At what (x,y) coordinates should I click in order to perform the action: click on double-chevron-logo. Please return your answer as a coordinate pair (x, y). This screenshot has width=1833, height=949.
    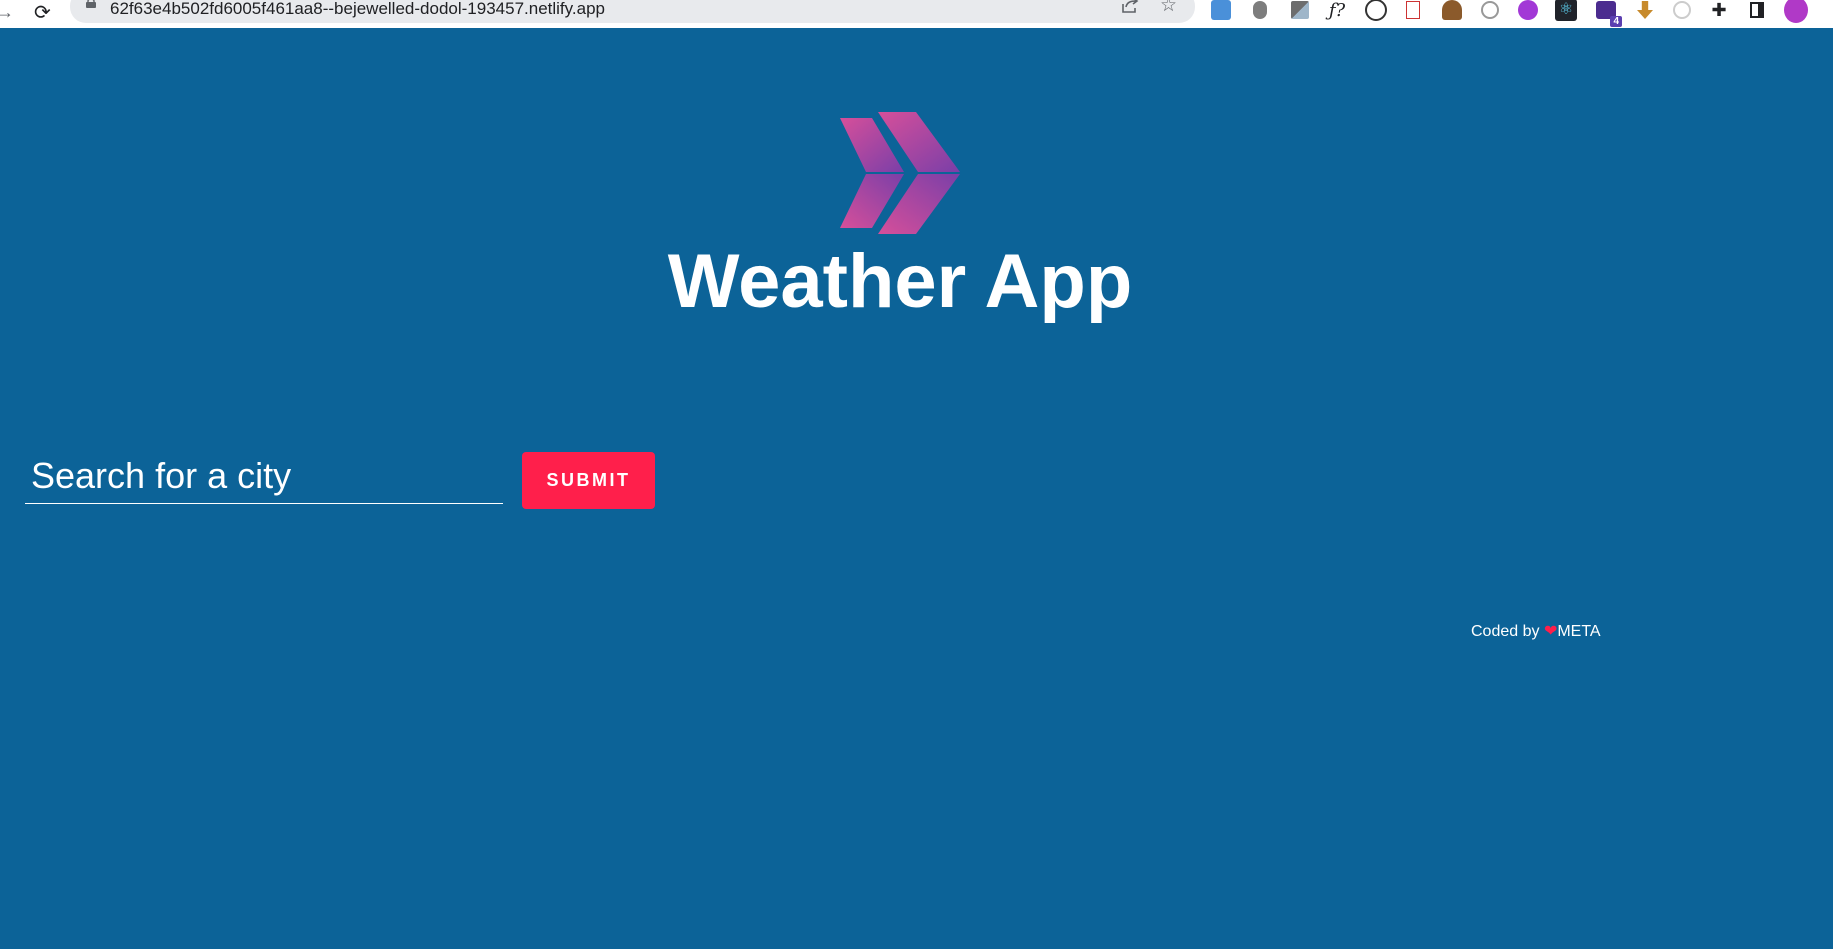
    Looking at the image, I should click on (900, 173).